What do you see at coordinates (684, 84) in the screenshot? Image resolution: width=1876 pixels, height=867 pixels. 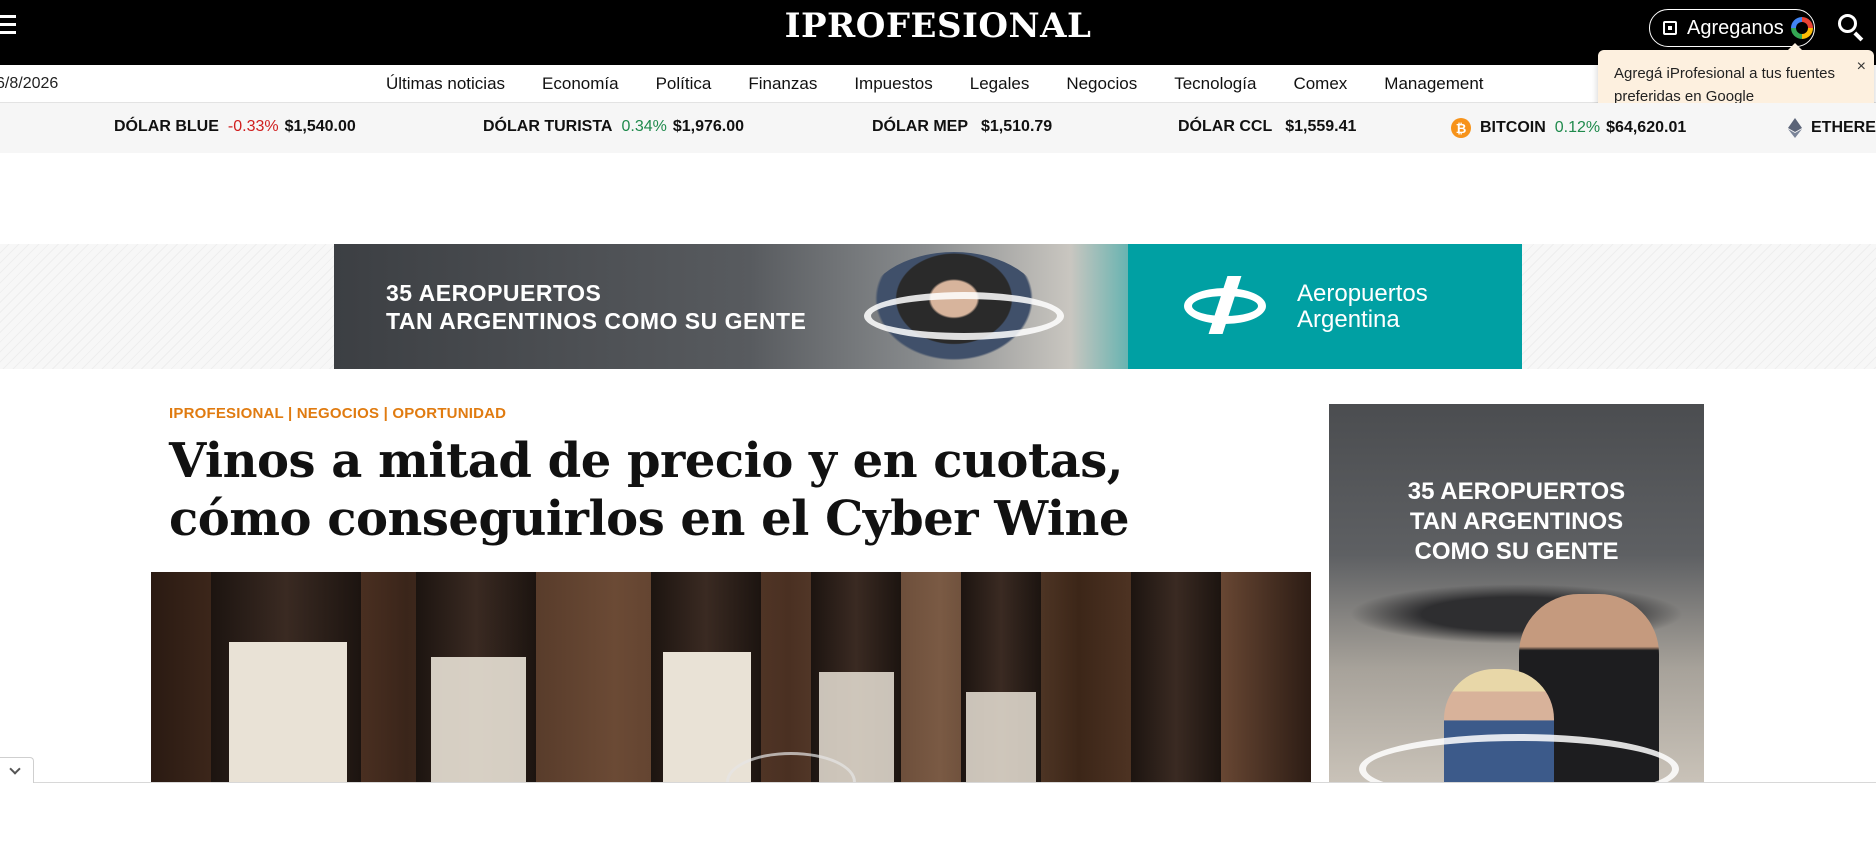 I see `nav-item-politica: Política` at bounding box center [684, 84].